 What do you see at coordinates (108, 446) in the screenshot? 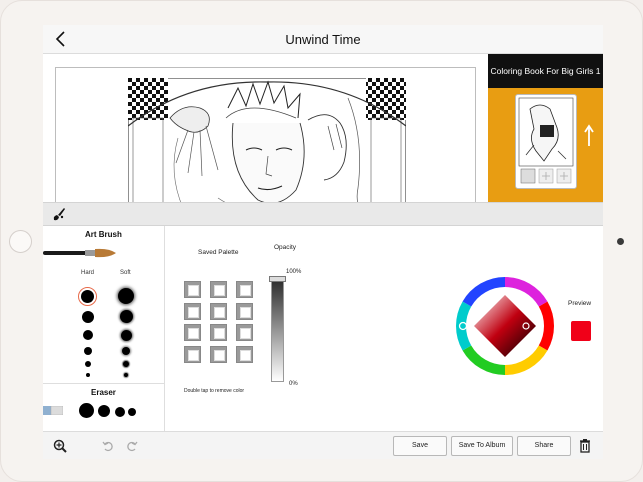
I see `undo-icon` at bounding box center [108, 446].